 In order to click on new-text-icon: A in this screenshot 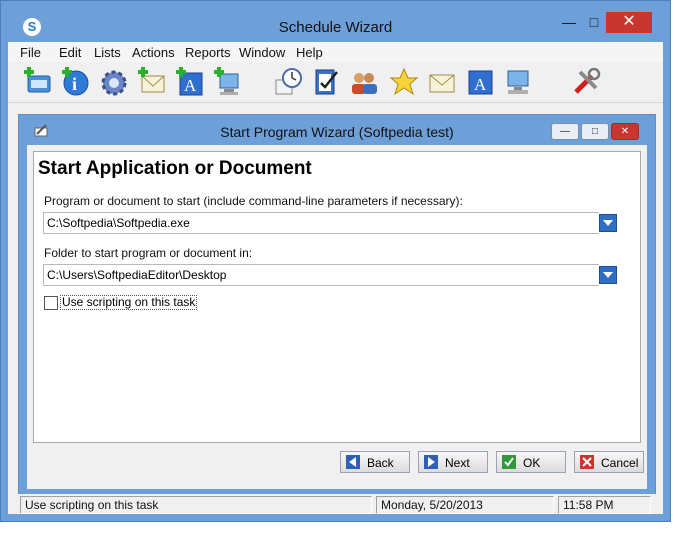, I will do `click(190, 82)`.